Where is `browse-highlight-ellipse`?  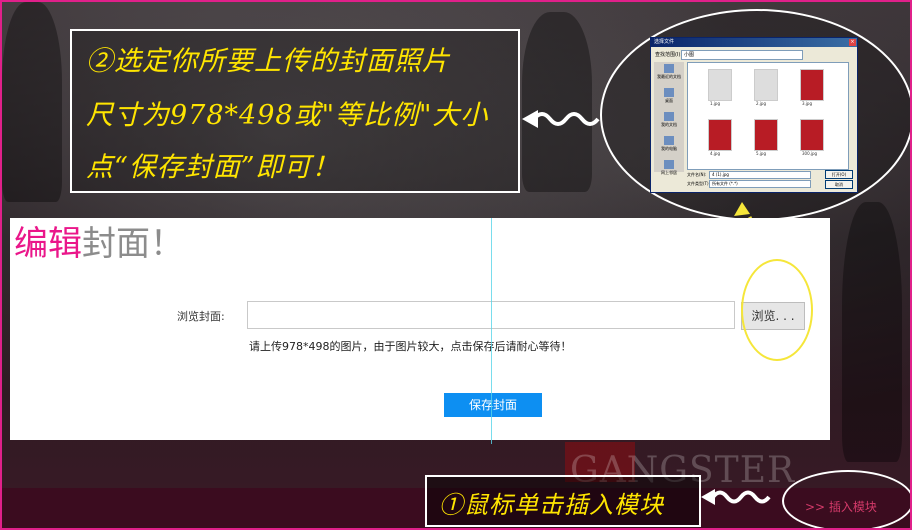
browse-highlight-ellipse is located at coordinates (777, 310).